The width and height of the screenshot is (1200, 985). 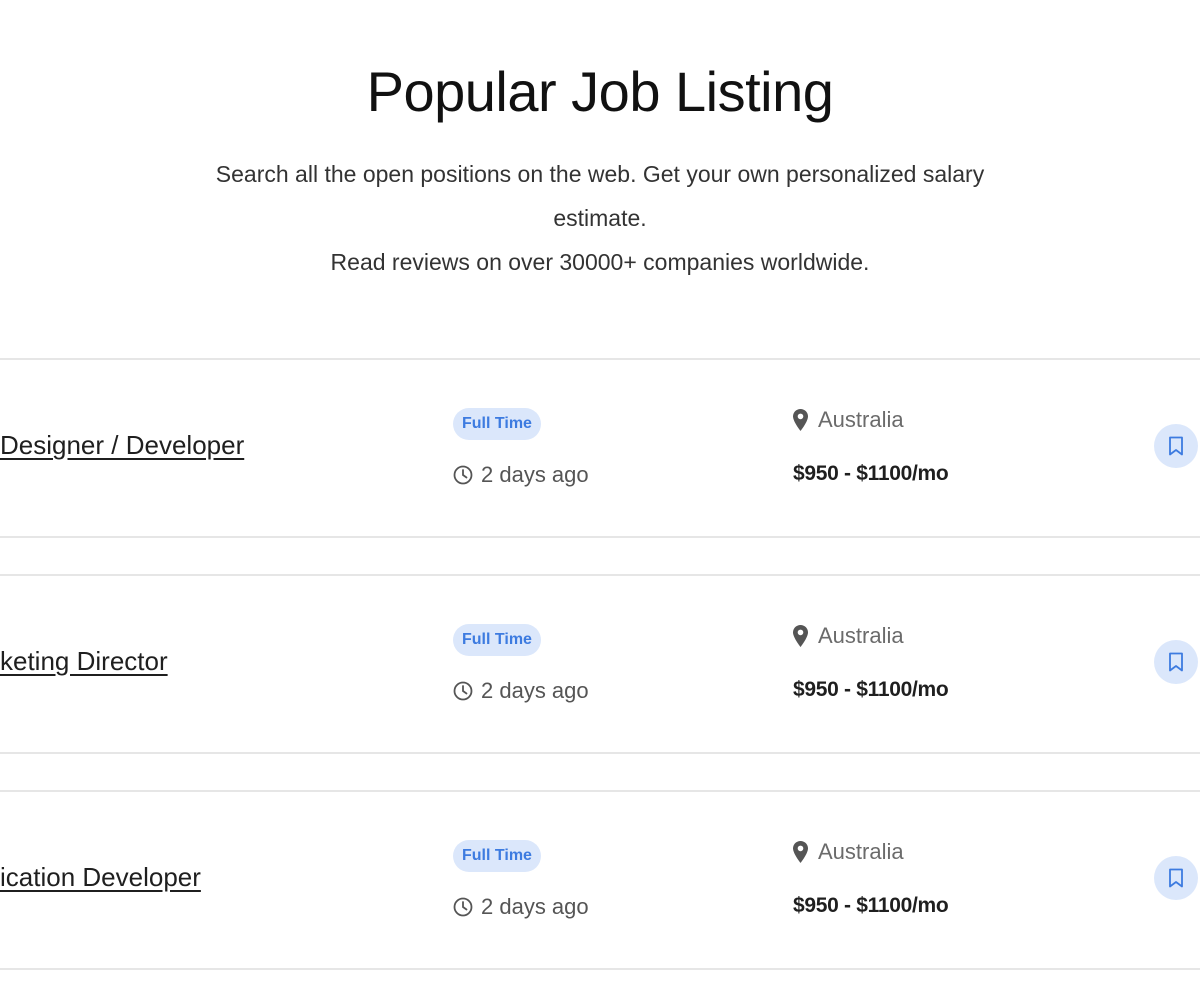 What do you see at coordinates (100, 877) in the screenshot?
I see `job-title-link: ication Developer` at bounding box center [100, 877].